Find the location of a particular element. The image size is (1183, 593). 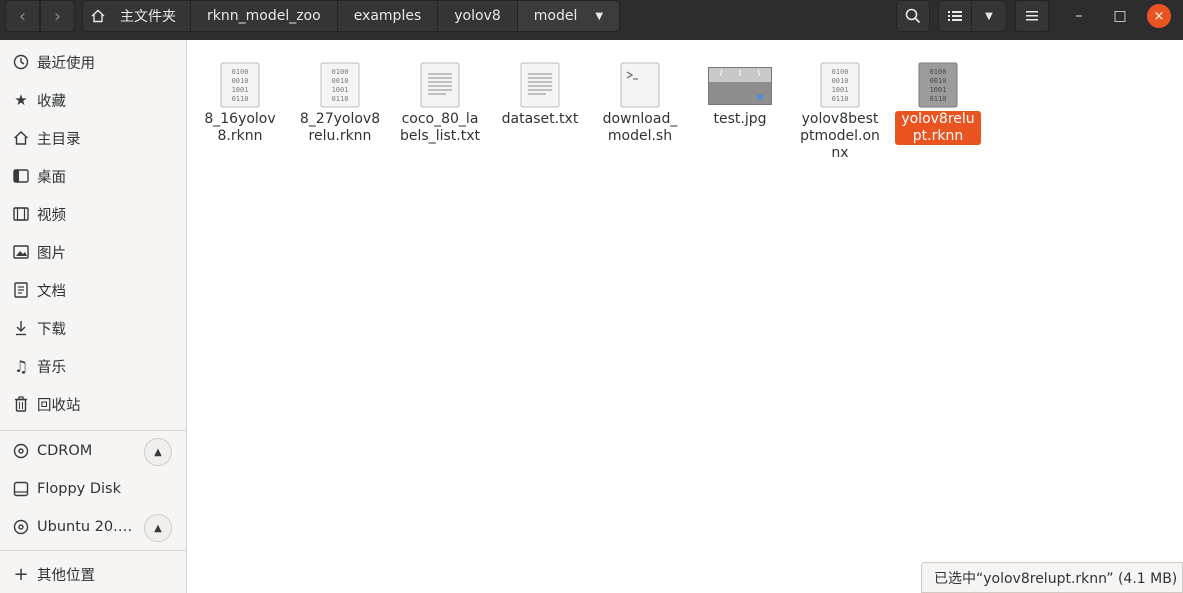

sidebar-item-label: 音乐 is located at coordinates (51, 367).